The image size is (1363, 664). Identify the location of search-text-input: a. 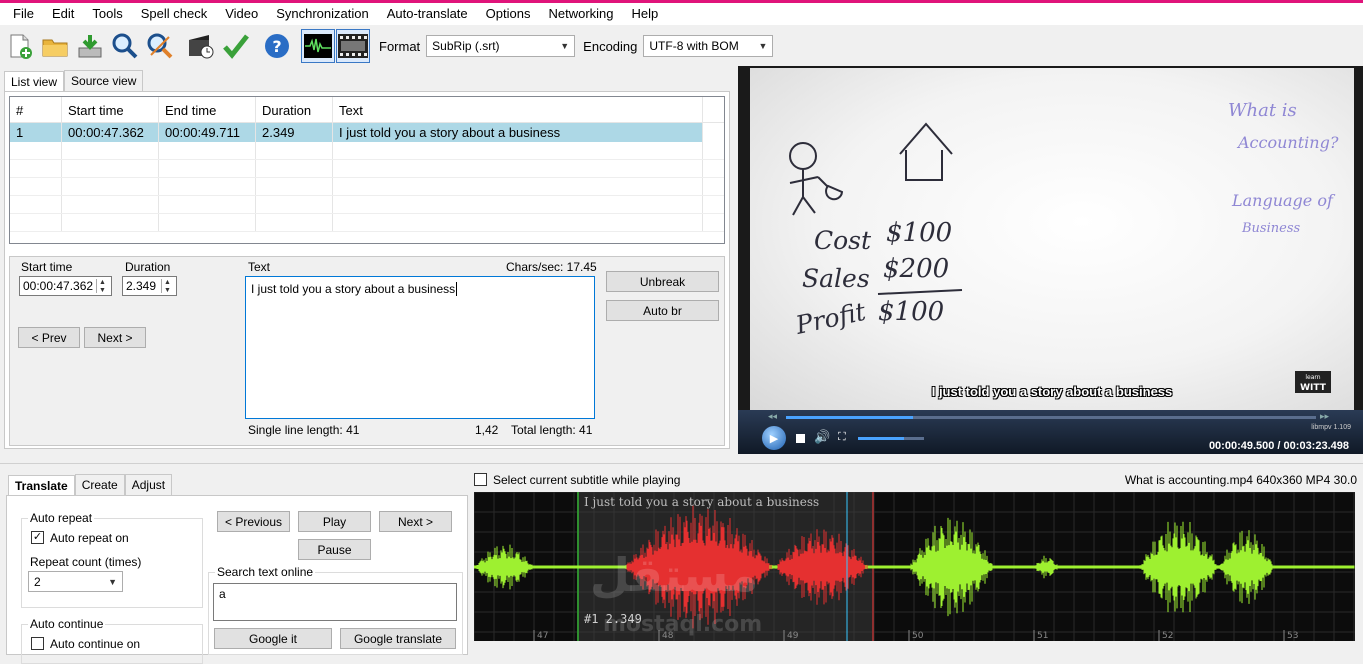
(335, 602).